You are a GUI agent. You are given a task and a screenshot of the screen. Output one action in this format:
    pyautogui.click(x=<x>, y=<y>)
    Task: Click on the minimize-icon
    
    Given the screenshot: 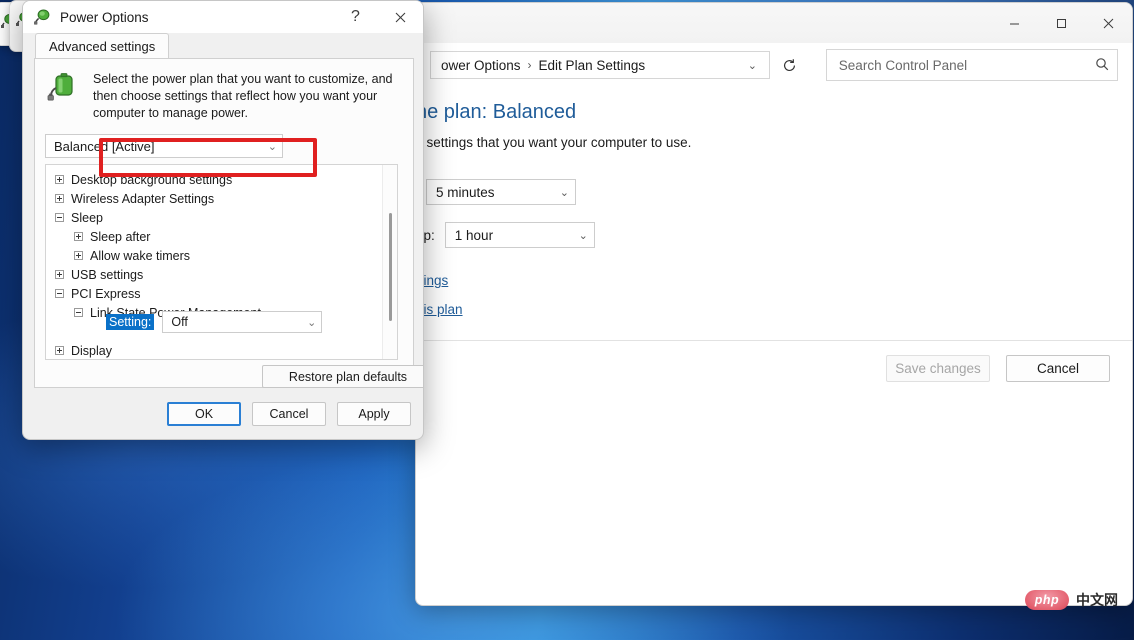 What is the action you would take?
    pyautogui.click(x=1014, y=23)
    